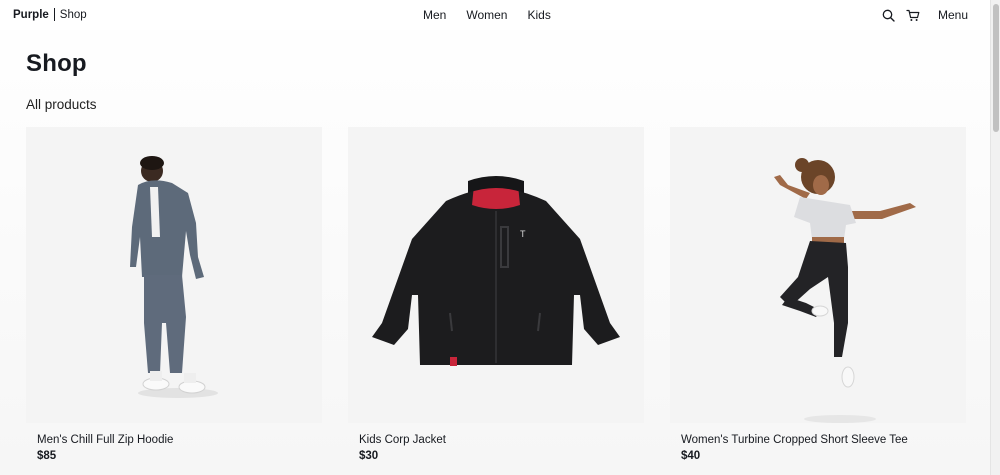  Describe the element at coordinates (691, 456) in the screenshot. I see `product-price: $40` at that location.